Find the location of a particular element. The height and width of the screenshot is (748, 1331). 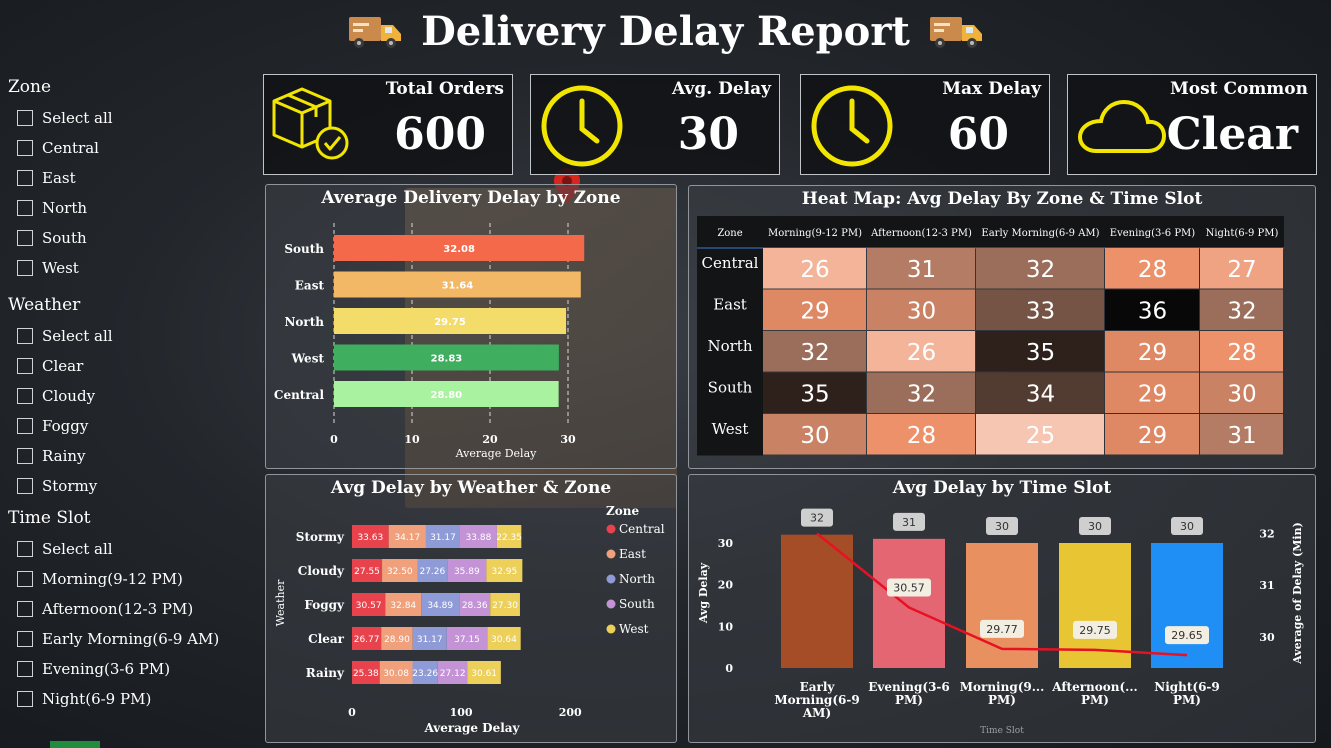

time-slot-option-evening: Evening(3-6 PM) is located at coordinates (113, 669).